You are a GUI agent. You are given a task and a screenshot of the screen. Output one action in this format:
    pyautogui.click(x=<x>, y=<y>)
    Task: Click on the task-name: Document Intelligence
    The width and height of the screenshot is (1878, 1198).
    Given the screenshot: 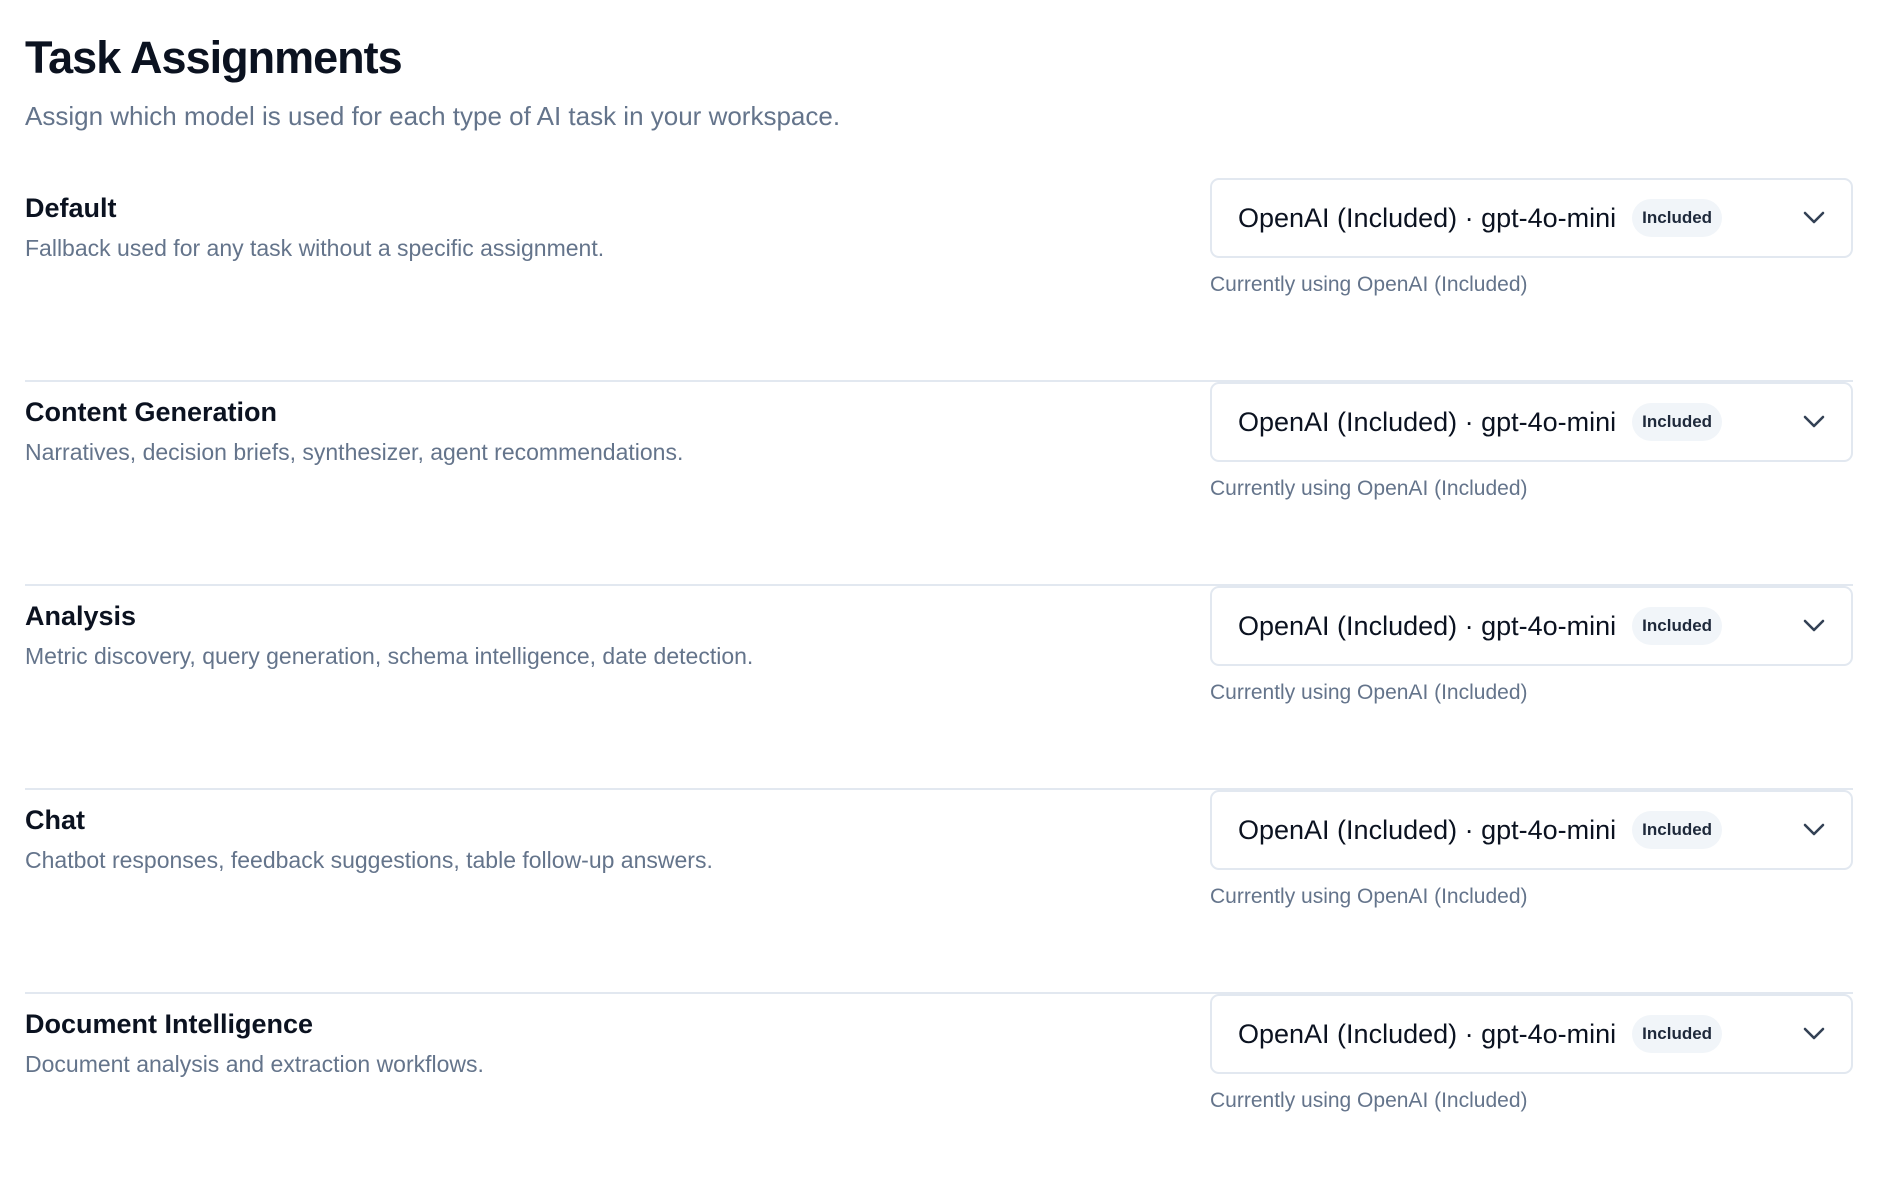 What is the action you would take?
    pyautogui.click(x=169, y=1024)
    